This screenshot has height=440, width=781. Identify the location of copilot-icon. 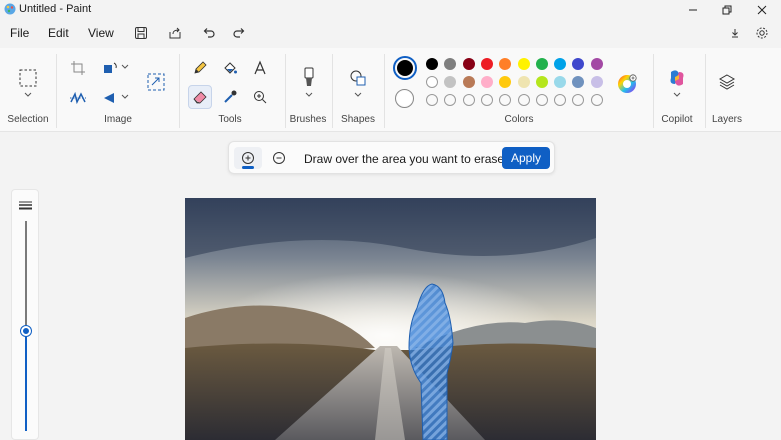
(677, 78).